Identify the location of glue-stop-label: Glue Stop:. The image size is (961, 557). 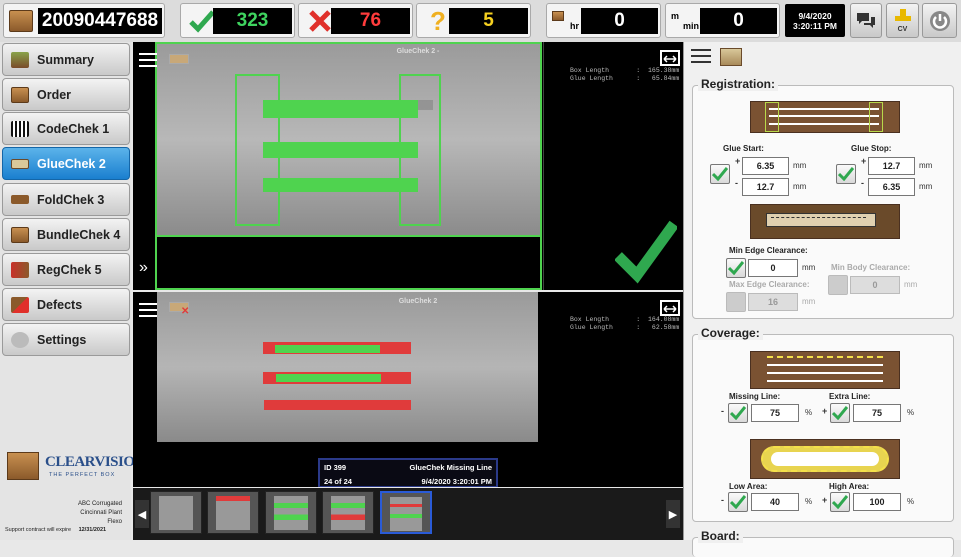
(871, 148).